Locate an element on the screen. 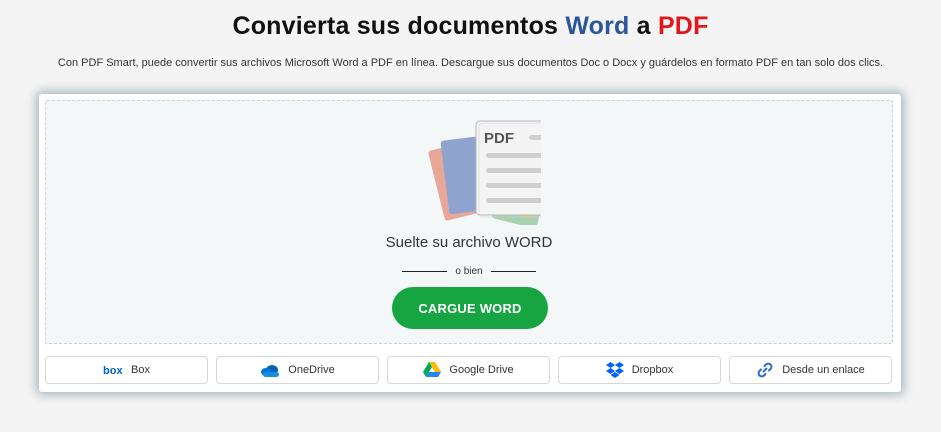  or-divider: o bien is located at coordinates (469, 271).